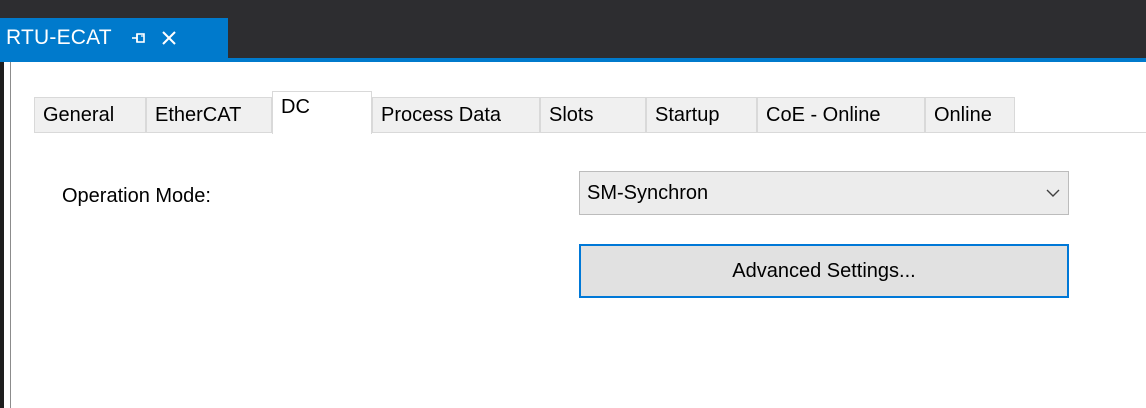  What do you see at coordinates (2, 235) in the screenshot?
I see `left-edge` at bounding box center [2, 235].